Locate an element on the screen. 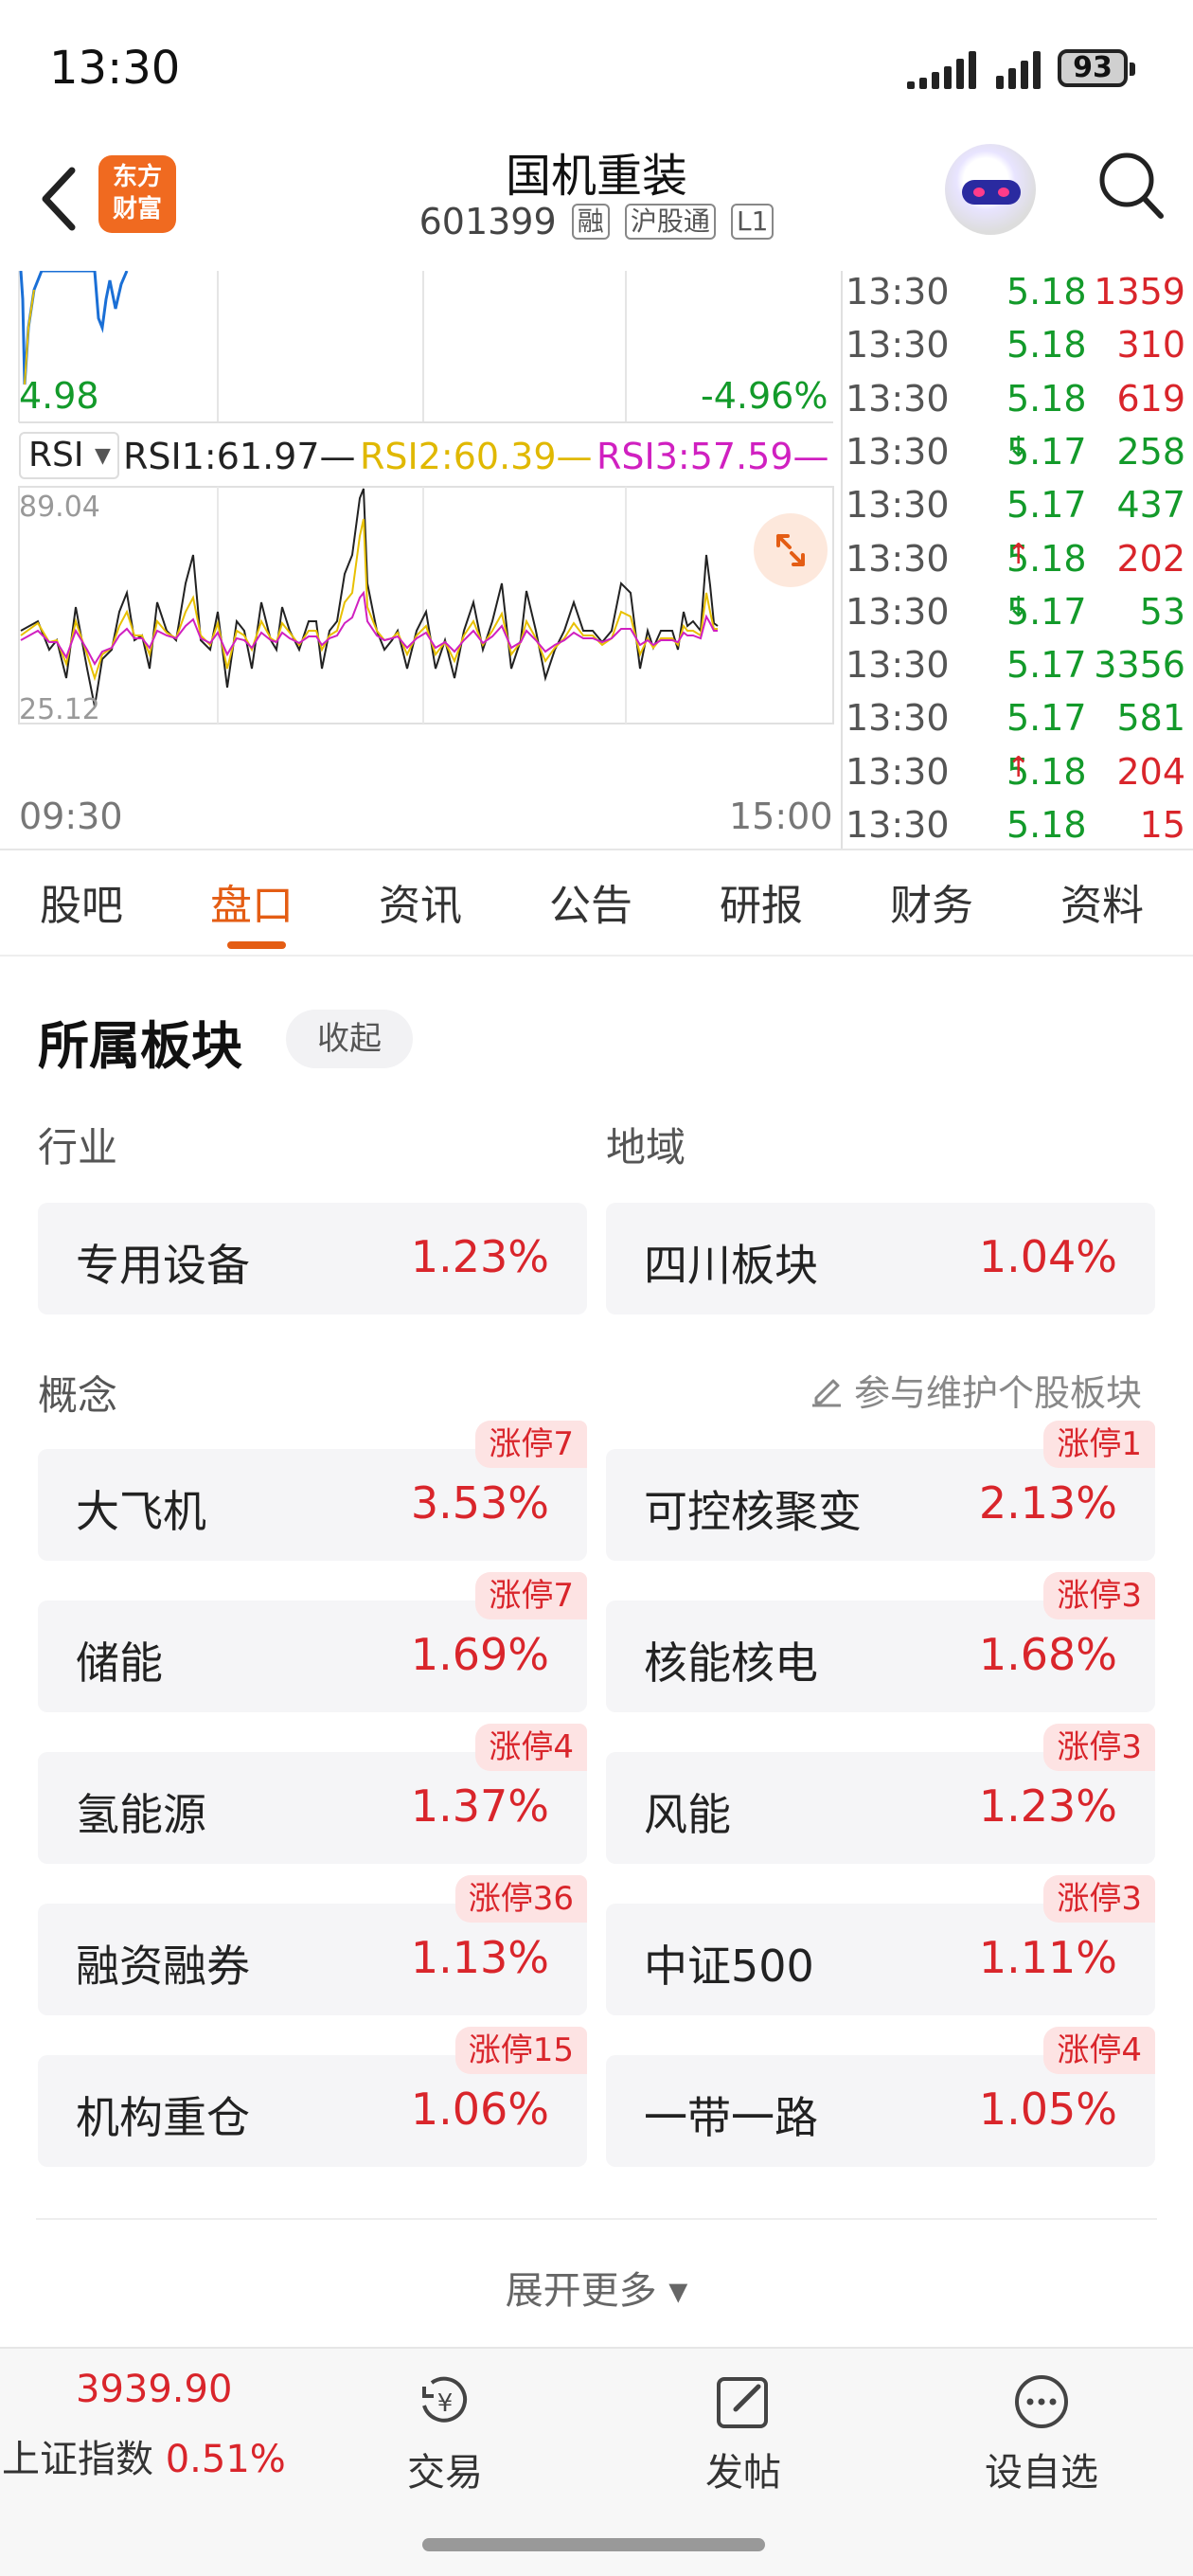 This screenshot has width=1193, height=2576. tick-row: 13:30 5.17 ↓ 258 is located at coordinates (1015, 451).